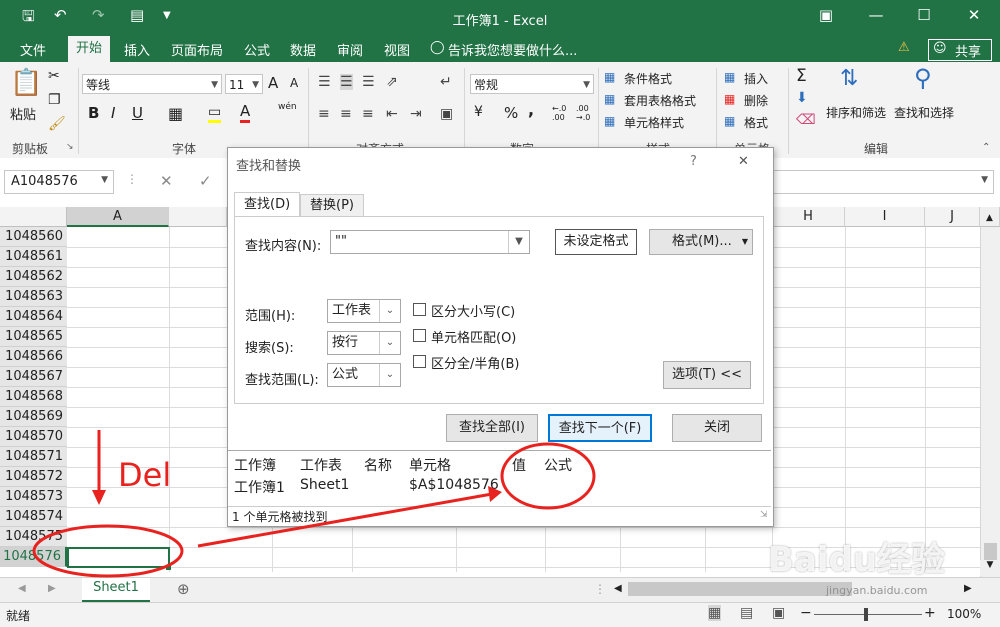 Image resolution: width=1000 pixels, height=627 pixels. I want to click on annotation-circle-value, so click(548, 476).